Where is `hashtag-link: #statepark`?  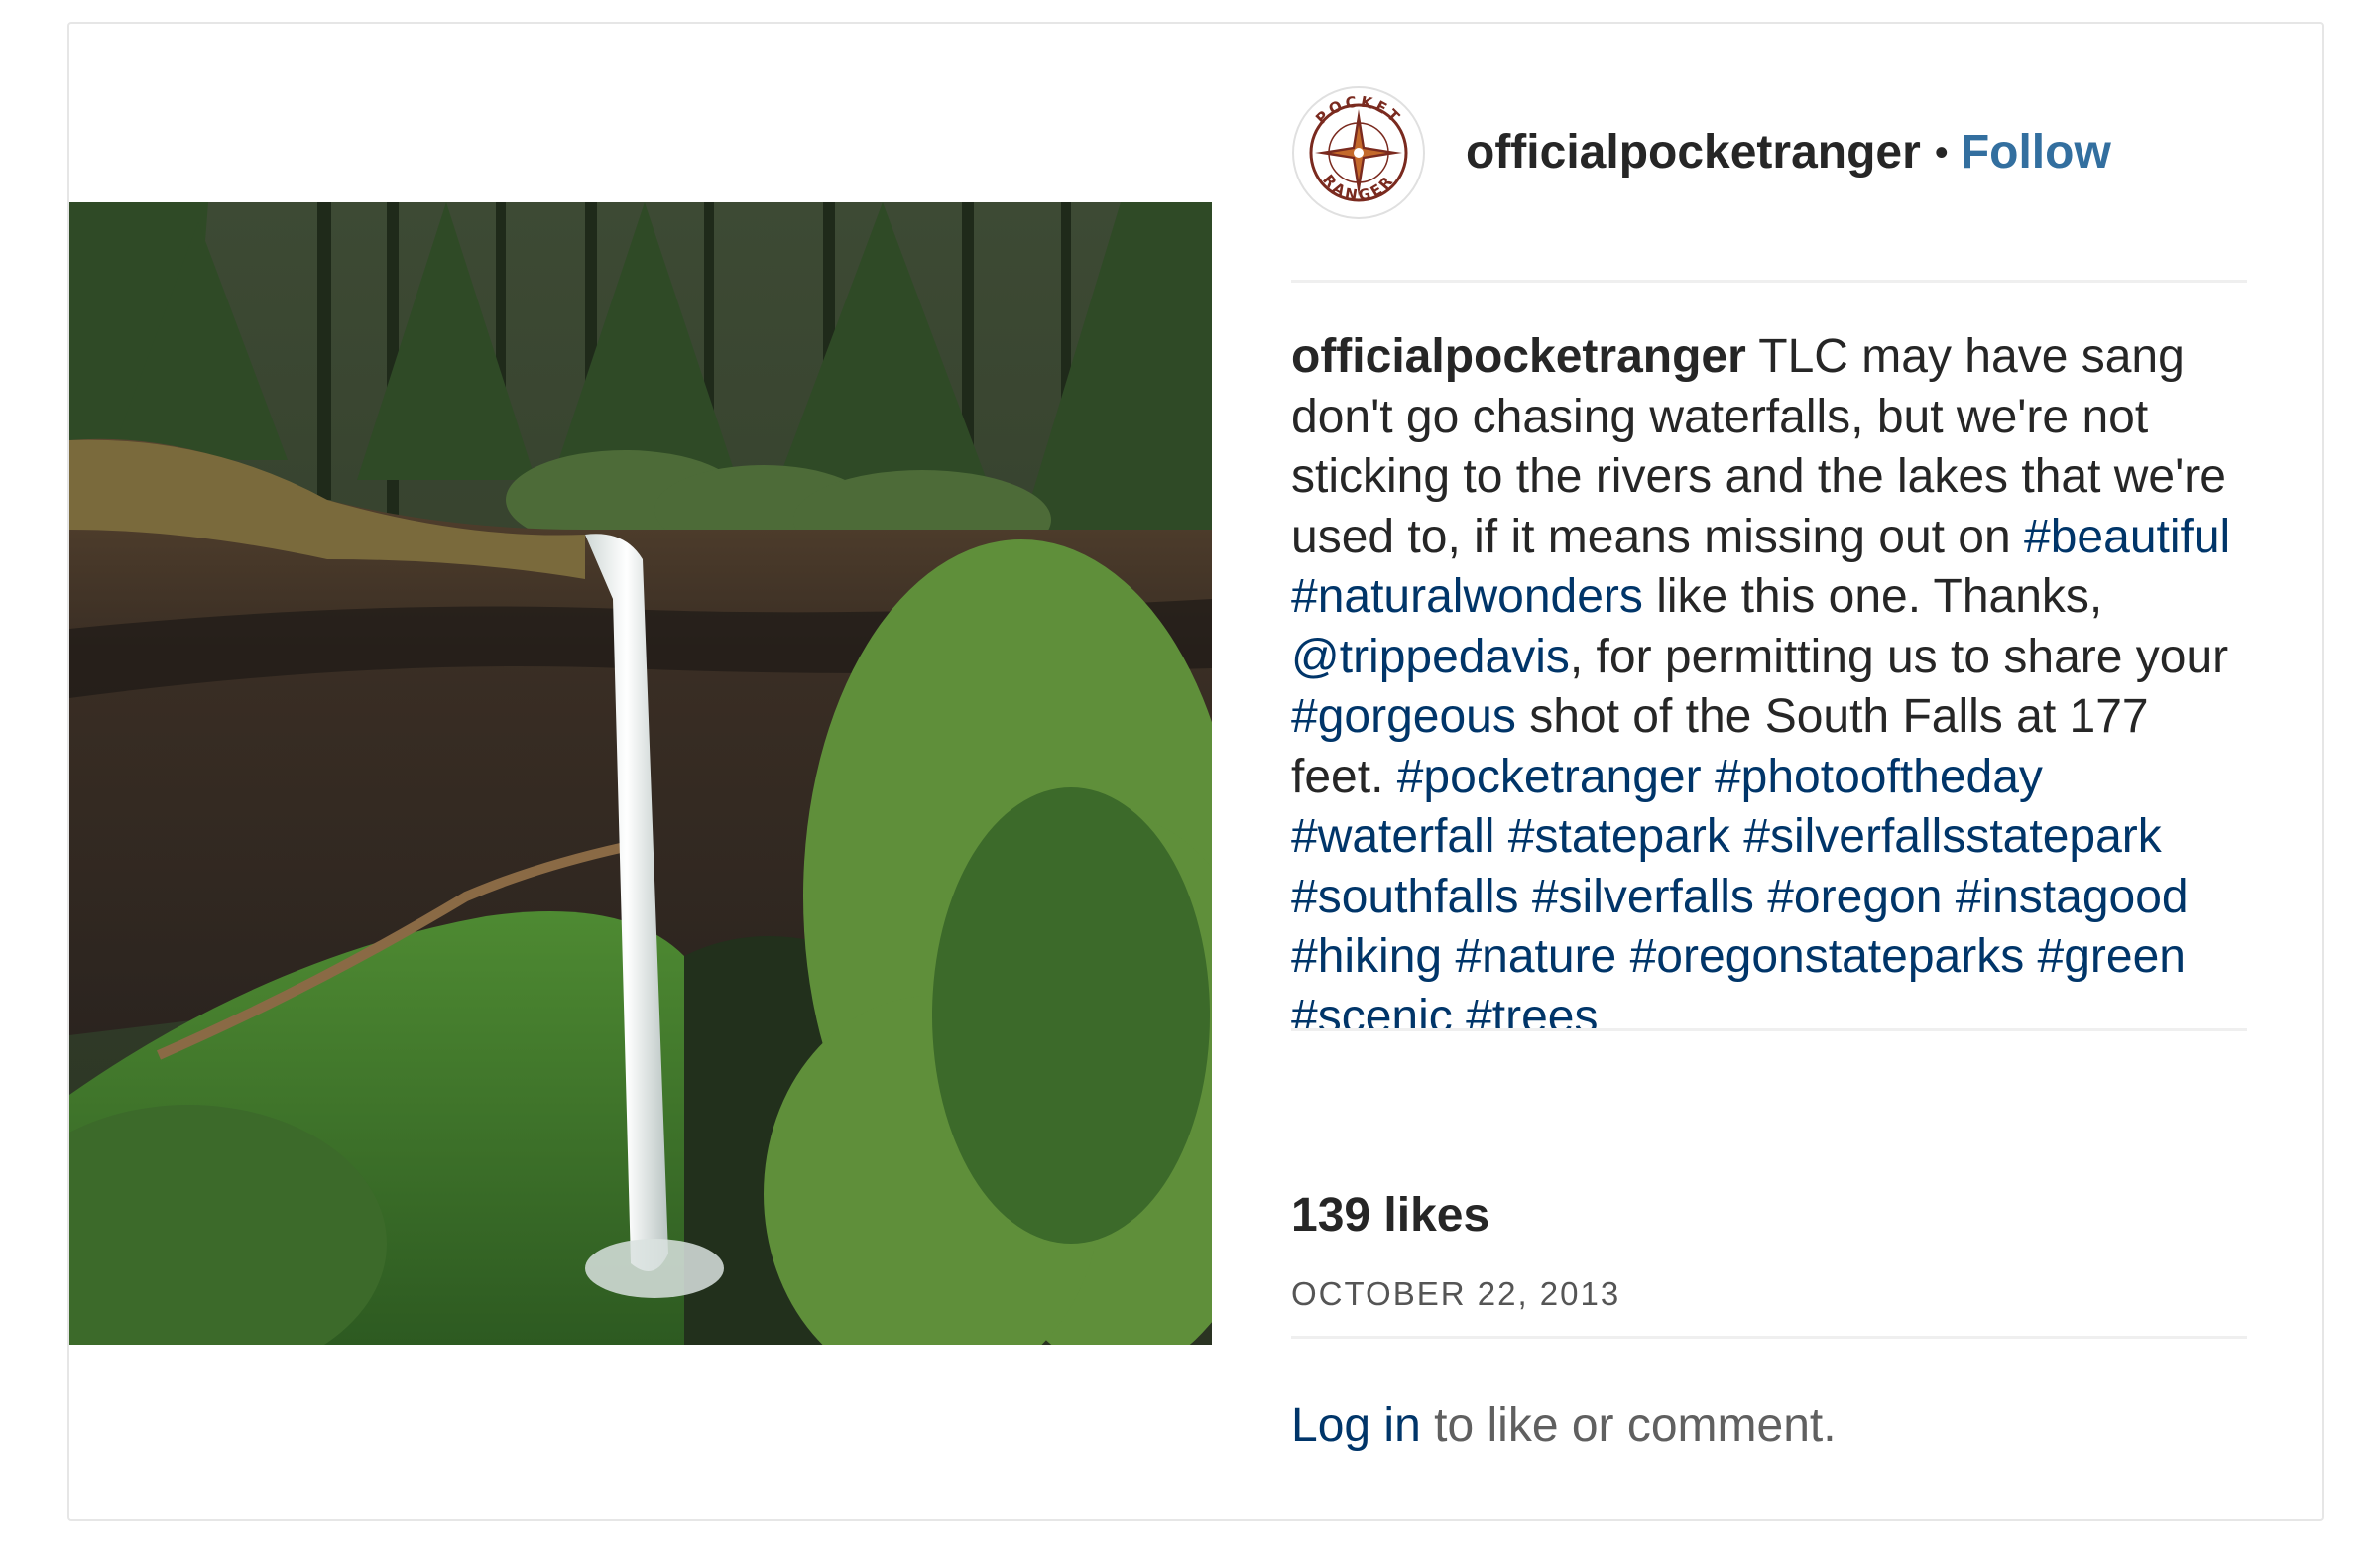
hashtag-link: #statepark is located at coordinates (1619, 836).